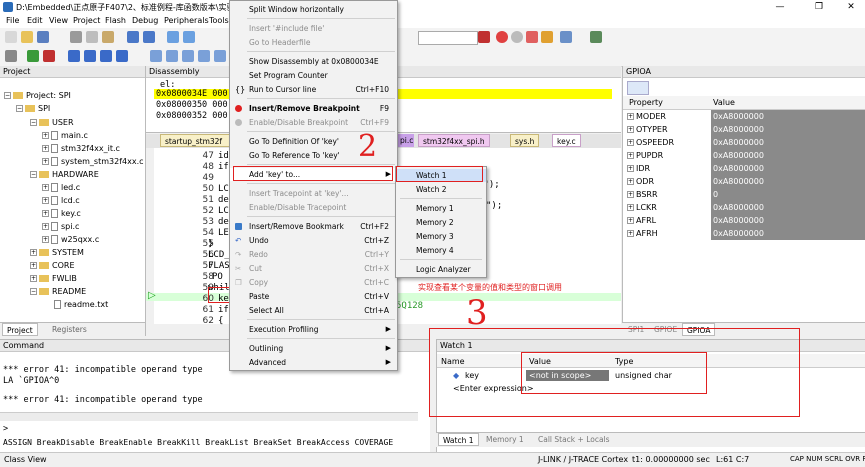 This screenshot has height=467, width=865. What do you see at coordinates (145, 20) in the screenshot?
I see `menu-debug: Debug` at bounding box center [145, 20].